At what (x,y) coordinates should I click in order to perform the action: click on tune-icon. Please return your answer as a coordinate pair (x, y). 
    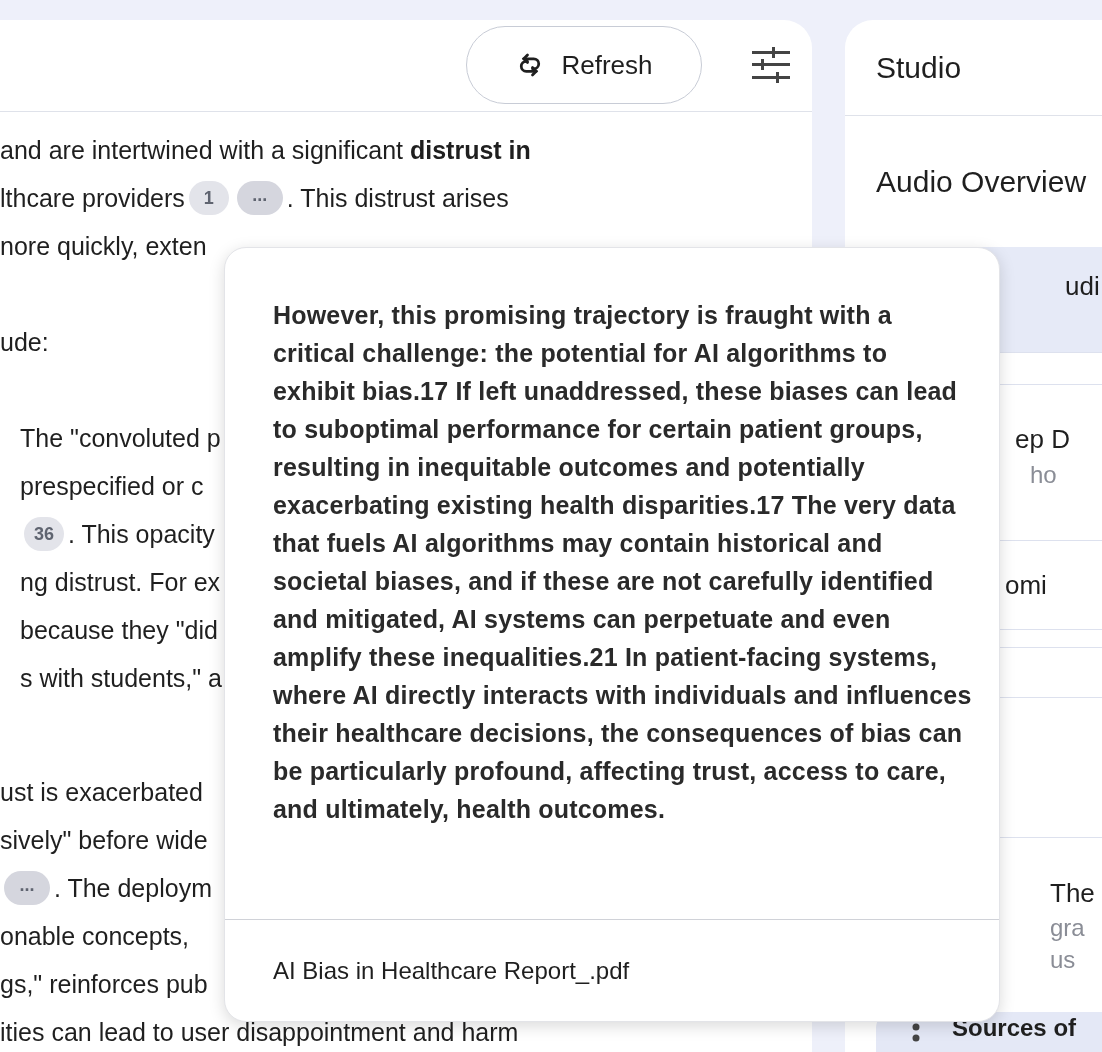
    Looking at the image, I should click on (771, 65).